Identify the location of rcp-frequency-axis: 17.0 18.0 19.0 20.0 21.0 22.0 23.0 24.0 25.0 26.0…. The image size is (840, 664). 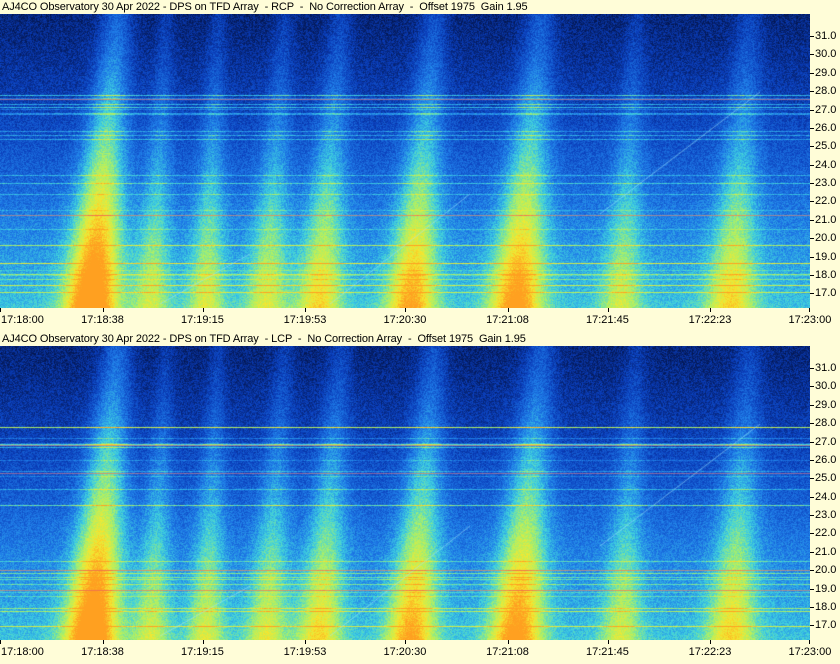
(825, 161).